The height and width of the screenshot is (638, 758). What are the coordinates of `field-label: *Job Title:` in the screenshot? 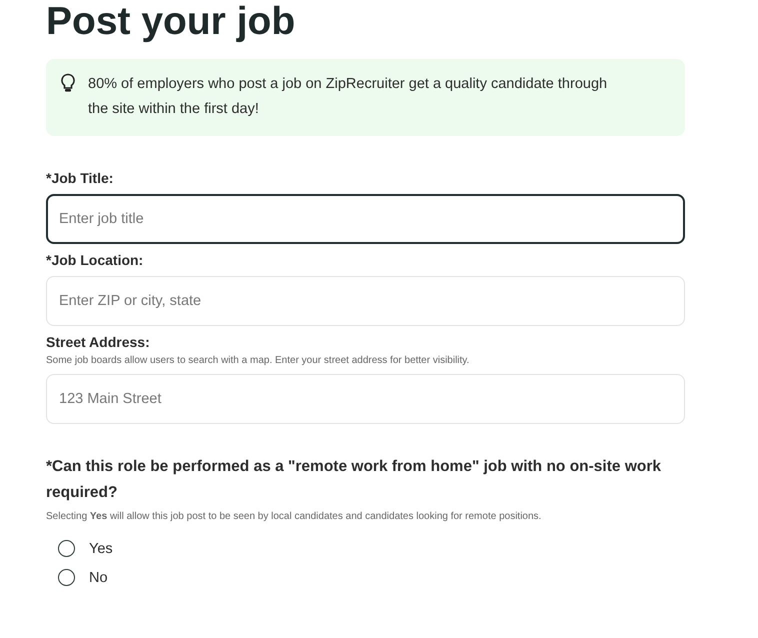 It's located at (80, 178).